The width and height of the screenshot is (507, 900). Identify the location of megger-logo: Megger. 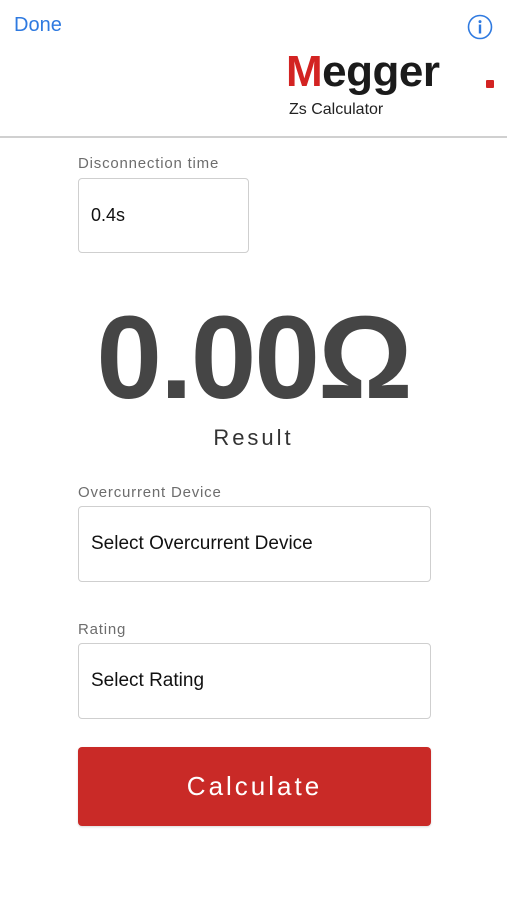
(363, 71).